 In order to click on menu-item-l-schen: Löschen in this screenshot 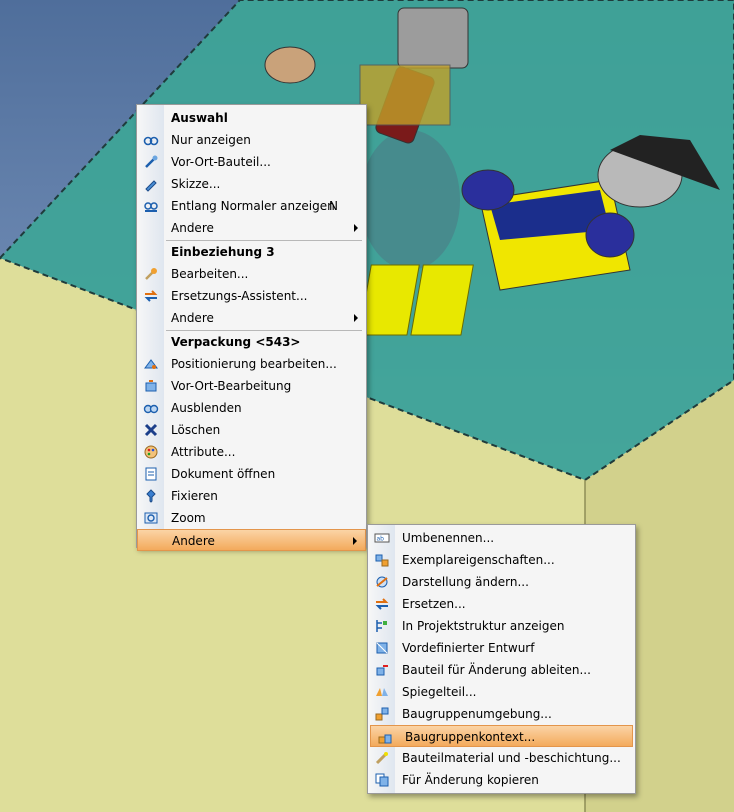, I will do `click(251, 430)`.